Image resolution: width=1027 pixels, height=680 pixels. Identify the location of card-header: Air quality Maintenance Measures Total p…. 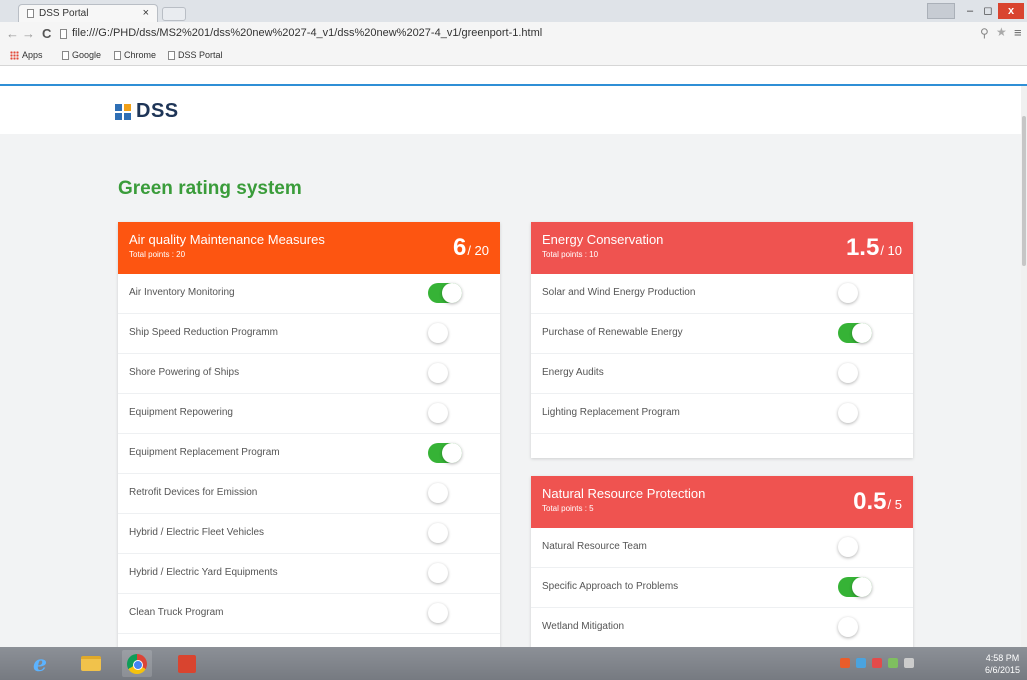
(309, 248).